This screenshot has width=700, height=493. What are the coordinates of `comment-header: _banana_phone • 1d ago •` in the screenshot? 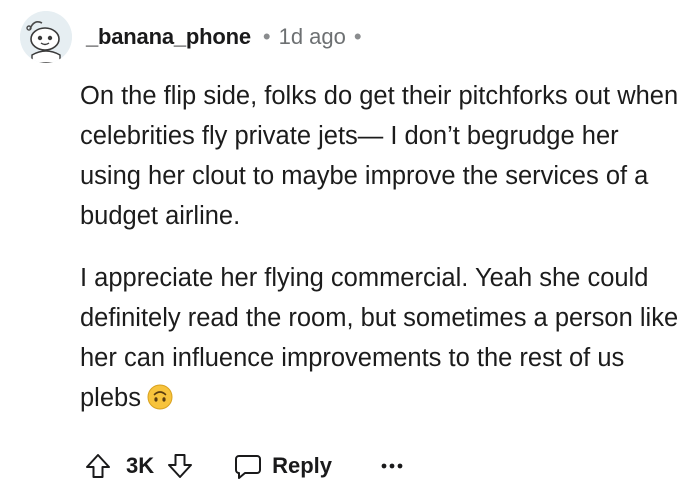 It's located at (191, 37).